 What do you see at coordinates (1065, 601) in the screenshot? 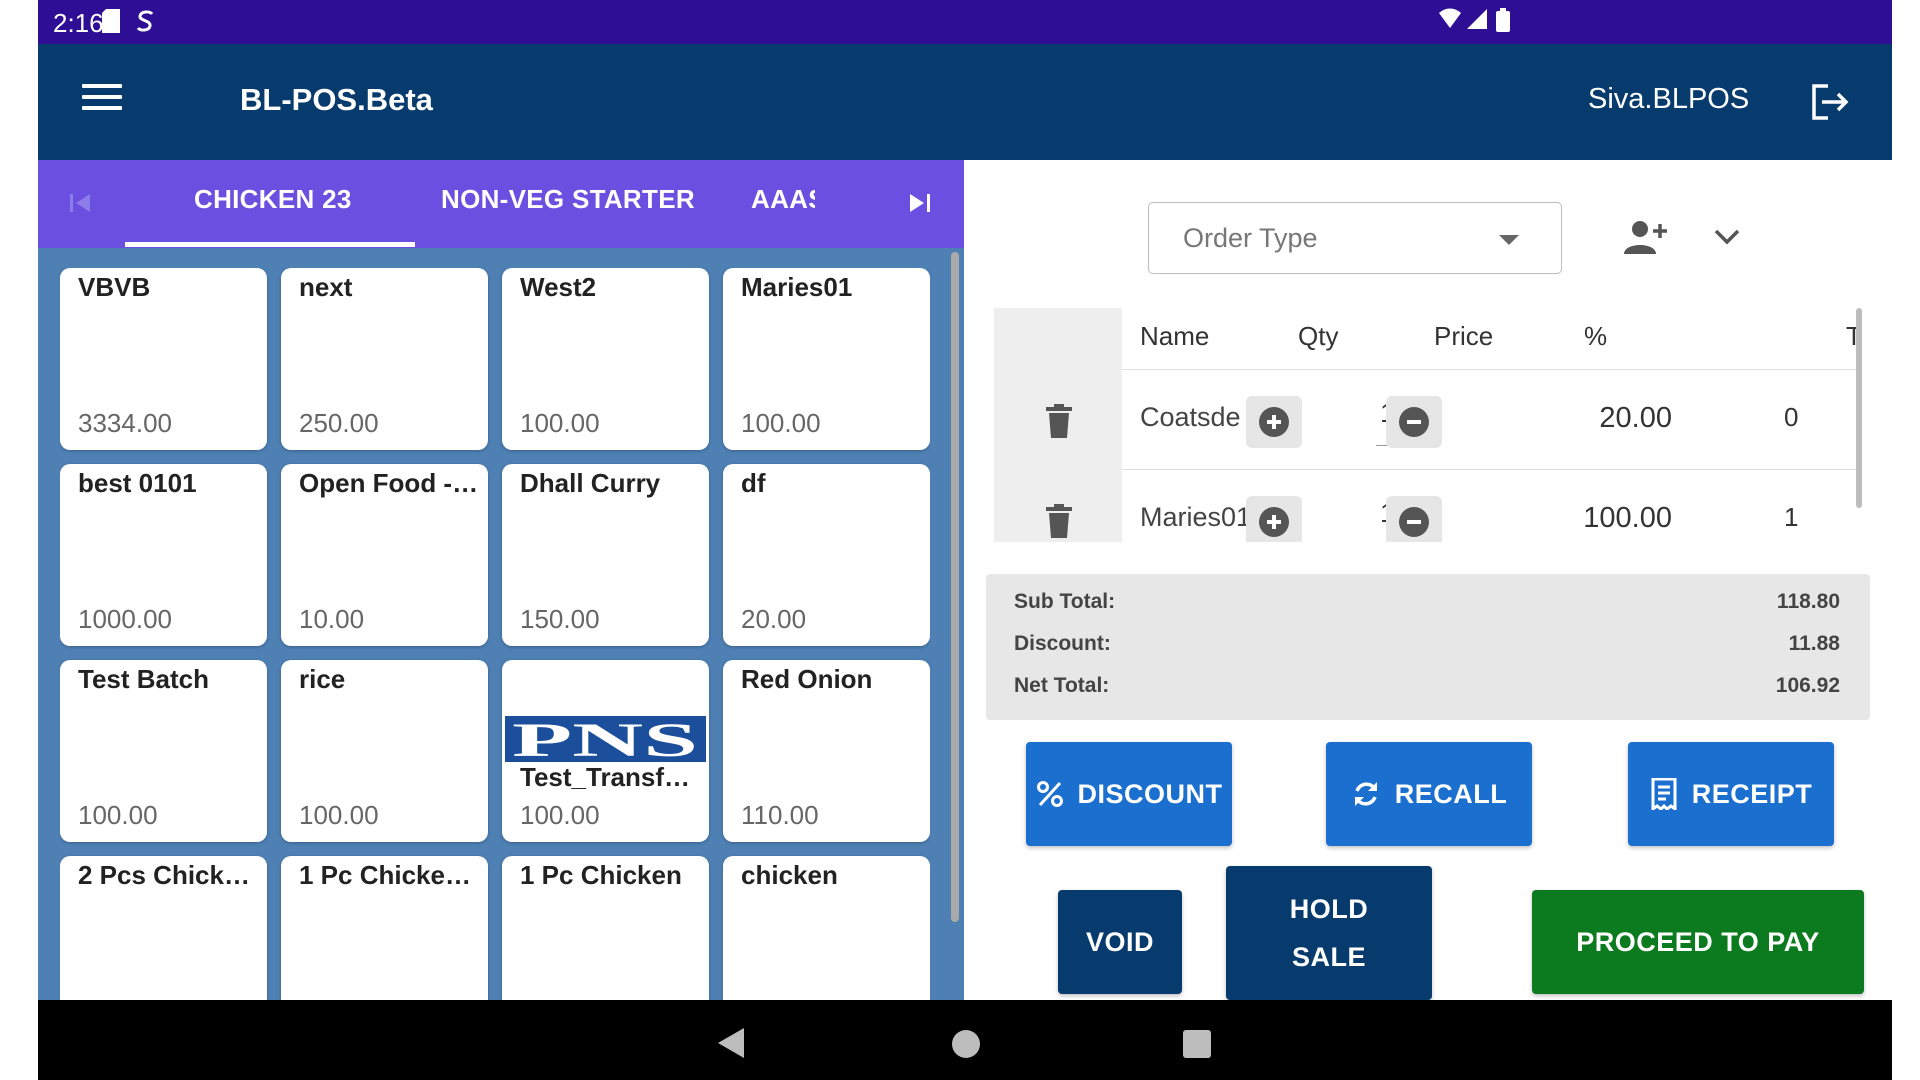
I see `sub-total-label: Sub Total:` at bounding box center [1065, 601].